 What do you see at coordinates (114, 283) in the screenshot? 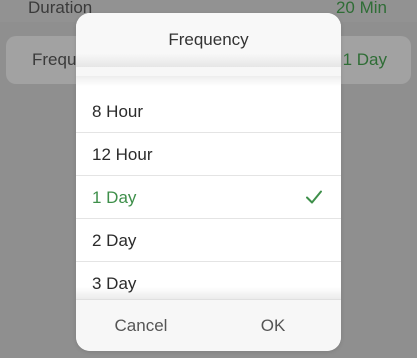
I see `option-label: 3 Day` at bounding box center [114, 283].